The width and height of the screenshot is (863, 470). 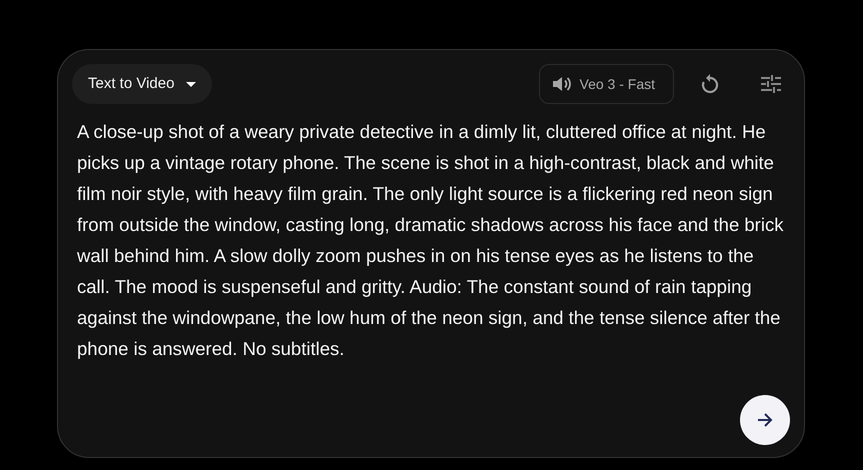 What do you see at coordinates (142, 84) in the screenshot?
I see `mode-dropdown: Text to Video` at bounding box center [142, 84].